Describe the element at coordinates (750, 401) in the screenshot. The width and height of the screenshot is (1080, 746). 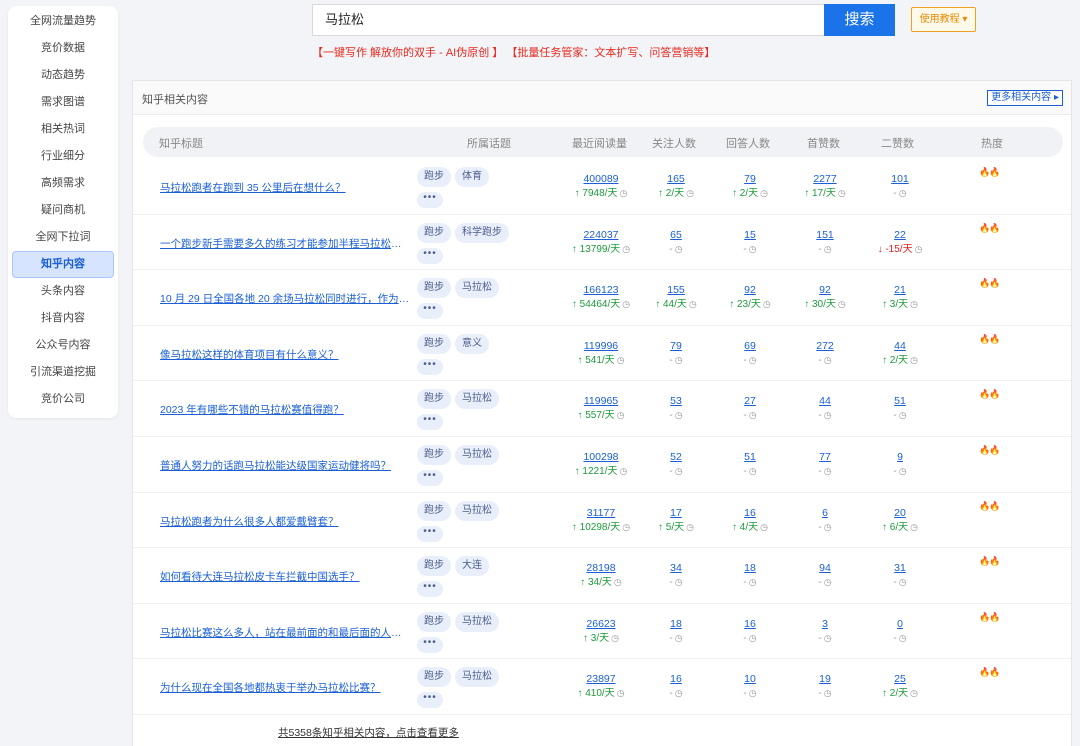
I see `answers-value: 27` at that location.